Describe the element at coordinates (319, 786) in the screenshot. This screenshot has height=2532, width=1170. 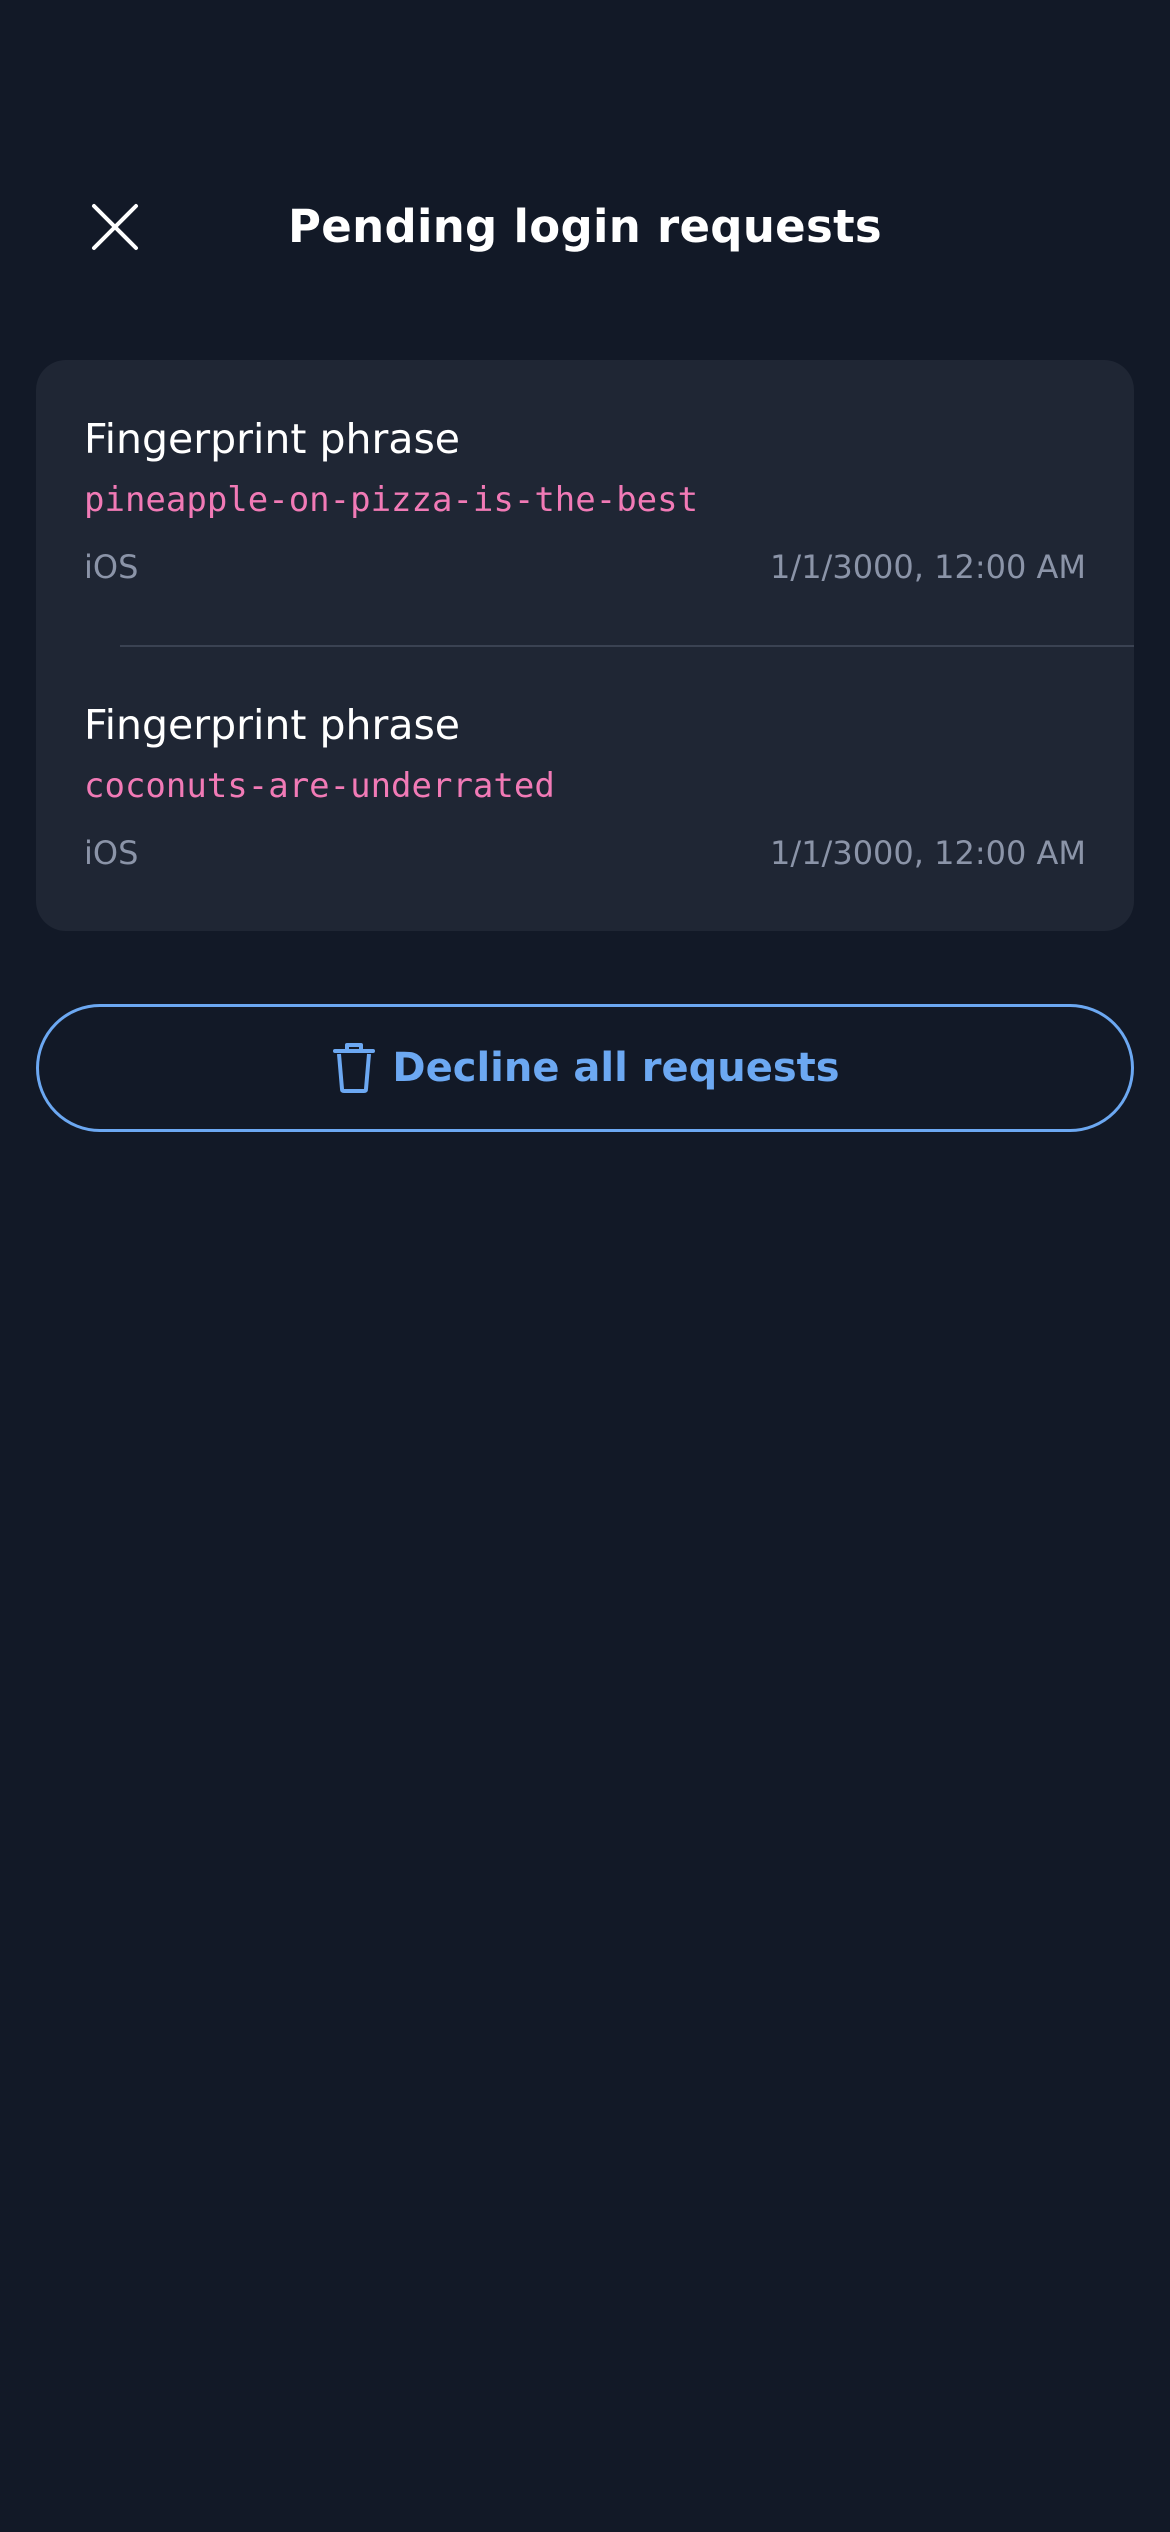
I see `fingerprint-phrase: coconuts-are-underrated` at that location.